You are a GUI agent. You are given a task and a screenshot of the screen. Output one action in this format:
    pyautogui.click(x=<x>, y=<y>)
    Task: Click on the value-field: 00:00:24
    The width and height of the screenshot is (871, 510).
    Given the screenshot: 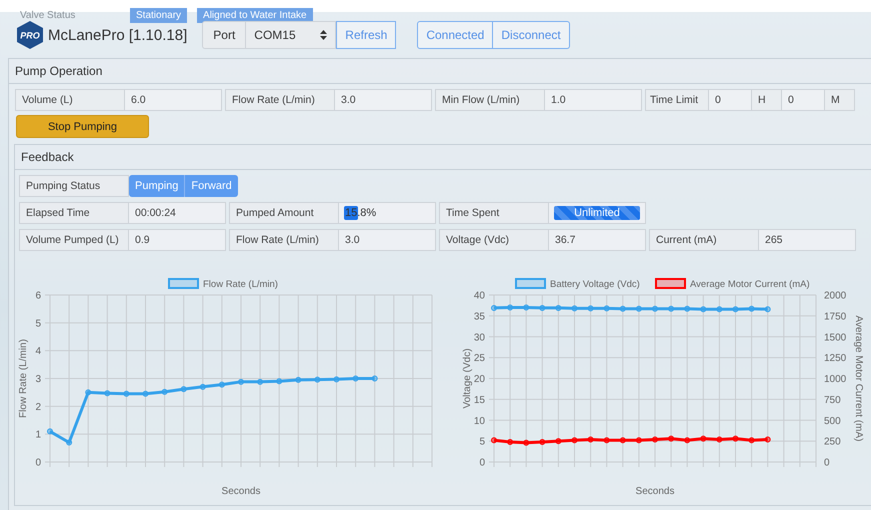 What is the action you would take?
    pyautogui.click(x=177, y=213)
    